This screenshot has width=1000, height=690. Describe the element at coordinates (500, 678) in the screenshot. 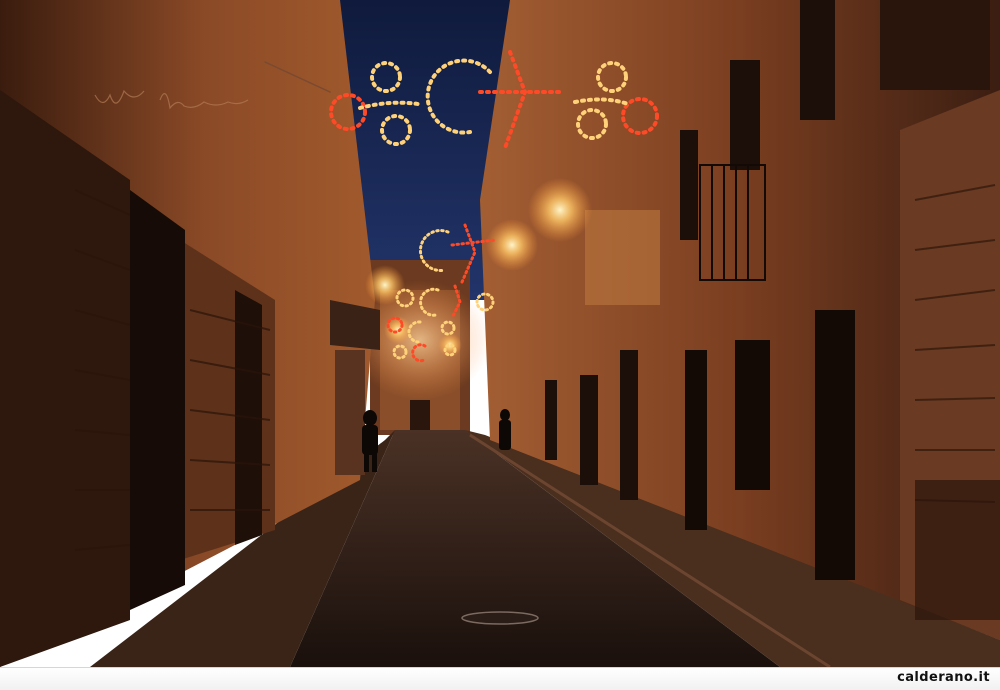

I see `caption-bar: calderano.it` at that location.